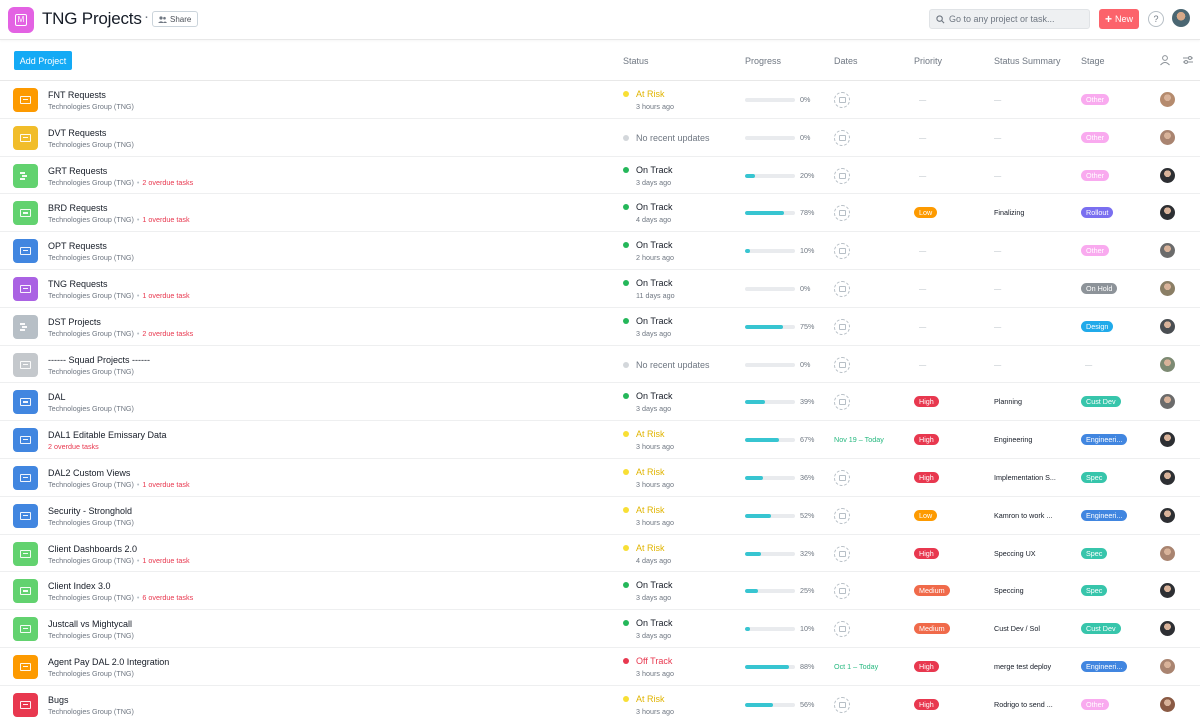  What do you see at coordinates (1101, 402) in the screenshot?
I see `stage-badge: Cust Dev` at bounding box center [1101, 402].